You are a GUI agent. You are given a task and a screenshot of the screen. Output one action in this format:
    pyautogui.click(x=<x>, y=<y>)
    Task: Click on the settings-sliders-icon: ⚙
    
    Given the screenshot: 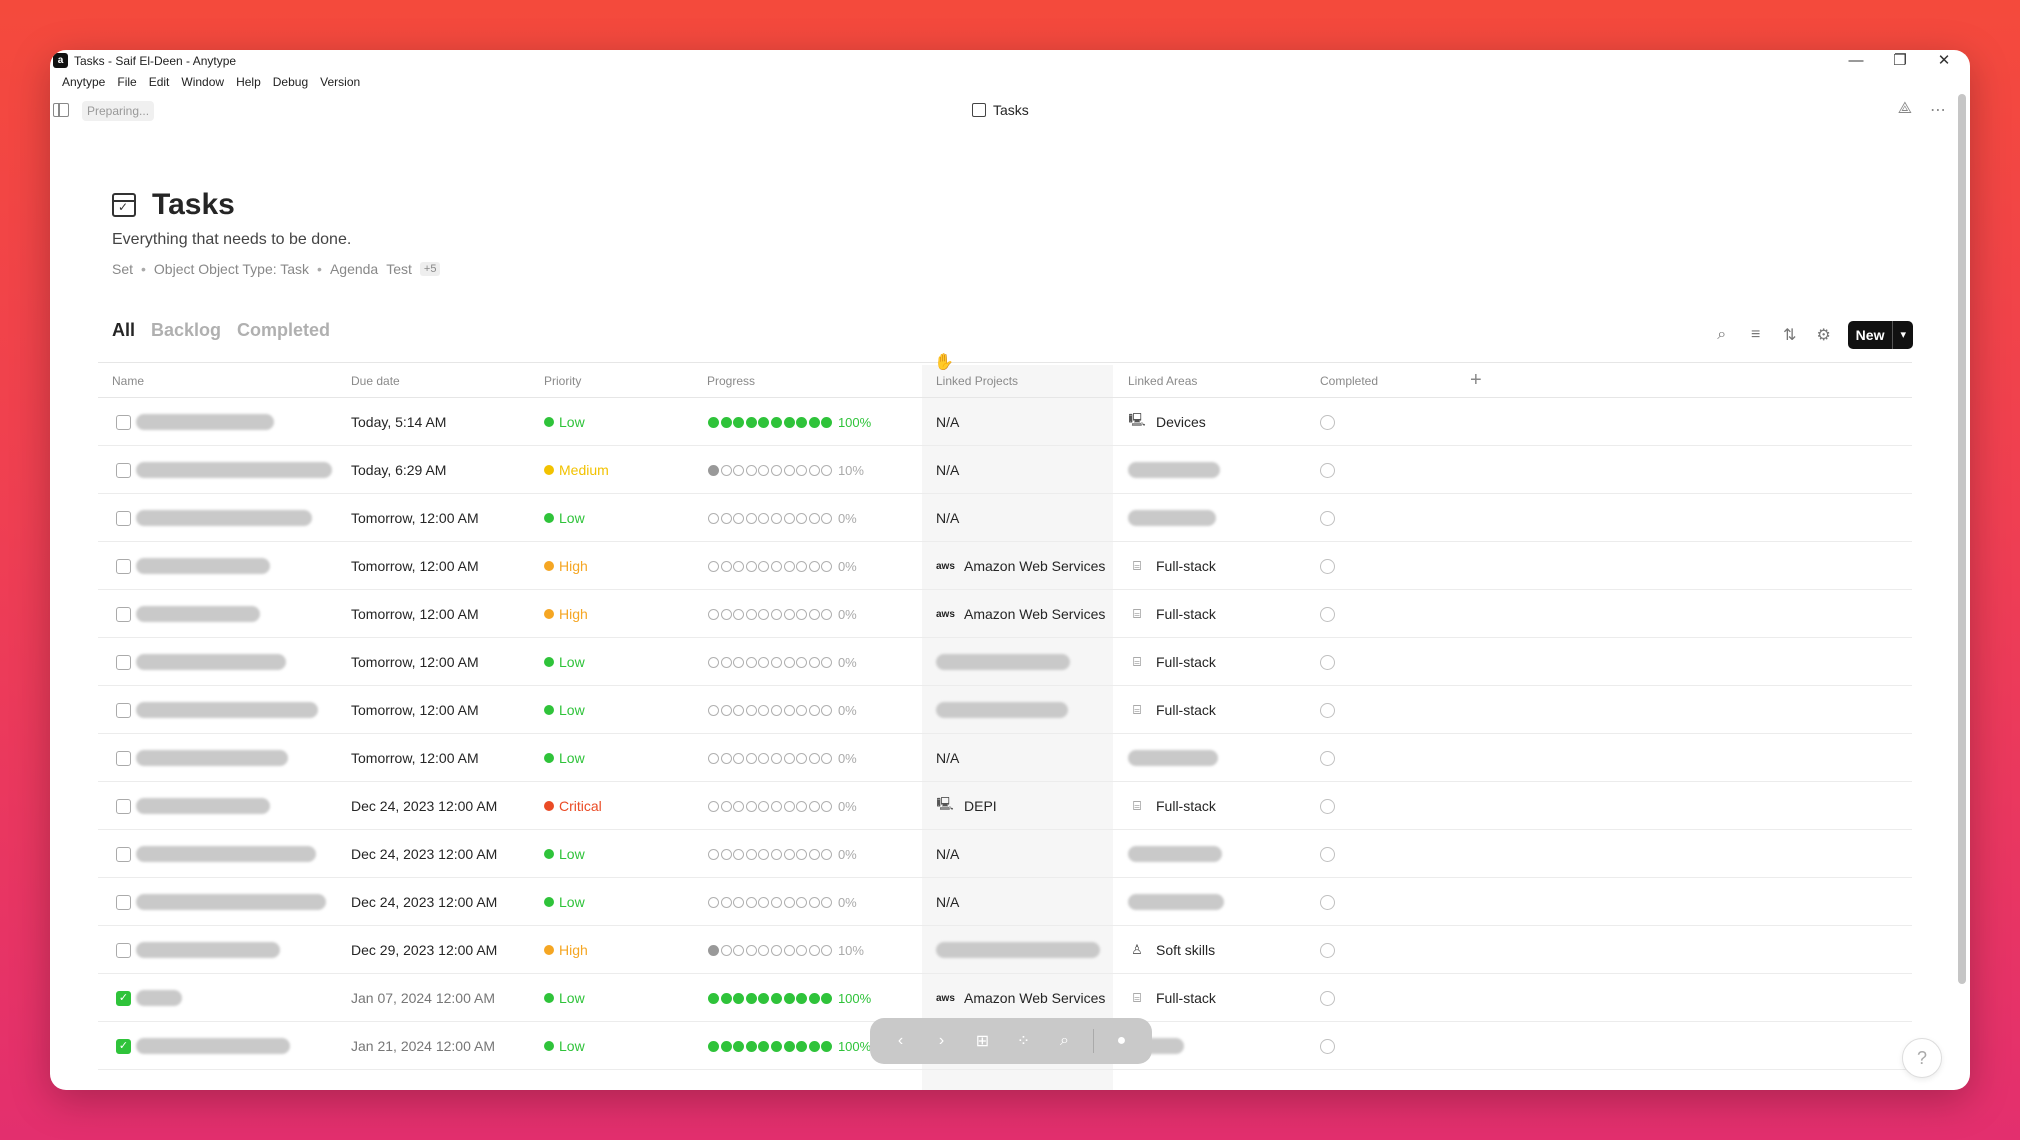 What is the action you would take?
    pyautogui.click(x=1824, y=335)
    